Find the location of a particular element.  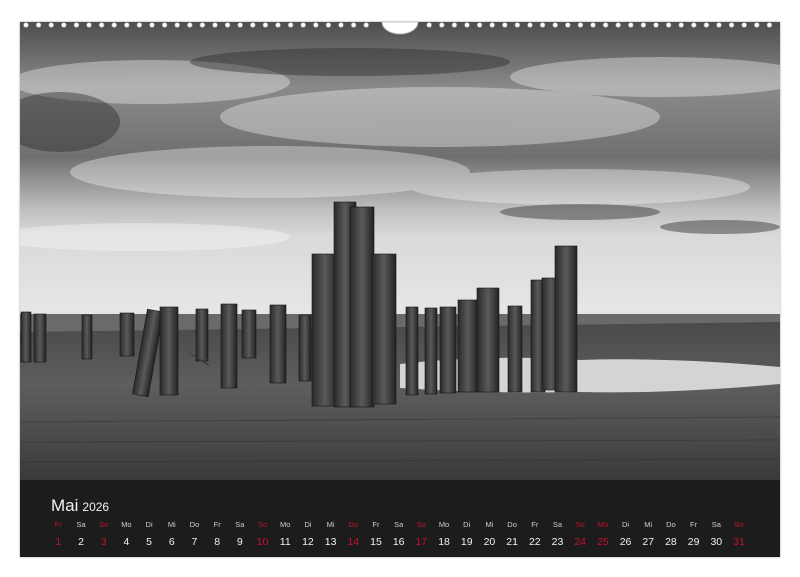

day-number: 28 is located at coordinates (671, 542).